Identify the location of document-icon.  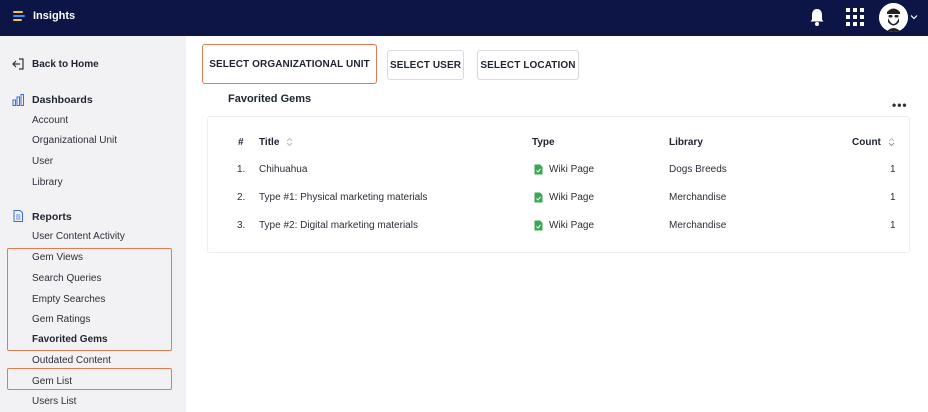
(18, 216).